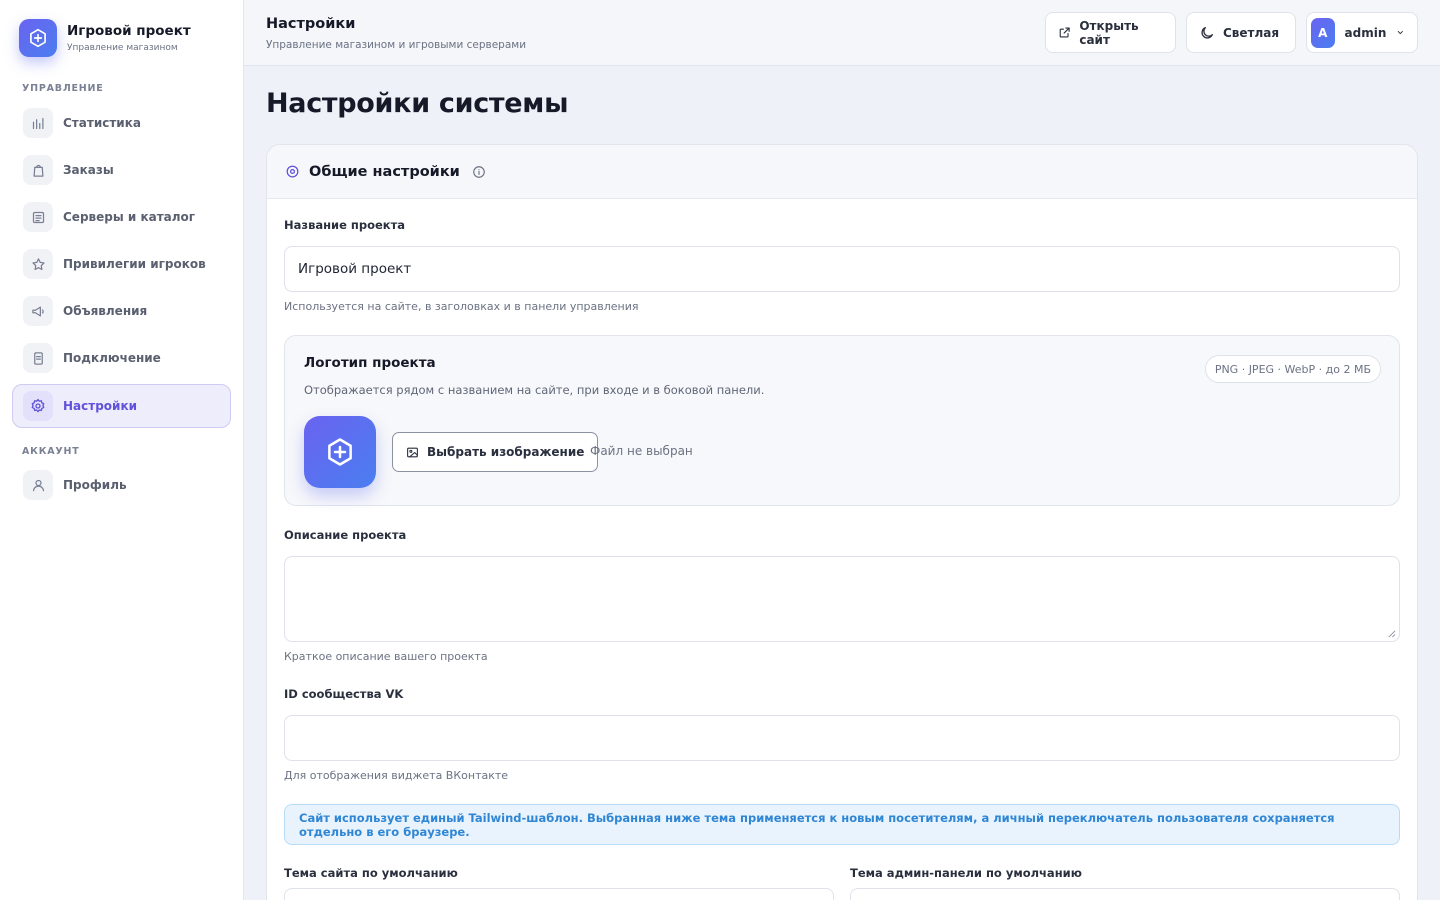 This screenshot has width=1440, height=900. What do you see at coordinates (129, 31) in the screenshot?
I see `brand-title: Игровой проект` at bounding box center [129, 31].